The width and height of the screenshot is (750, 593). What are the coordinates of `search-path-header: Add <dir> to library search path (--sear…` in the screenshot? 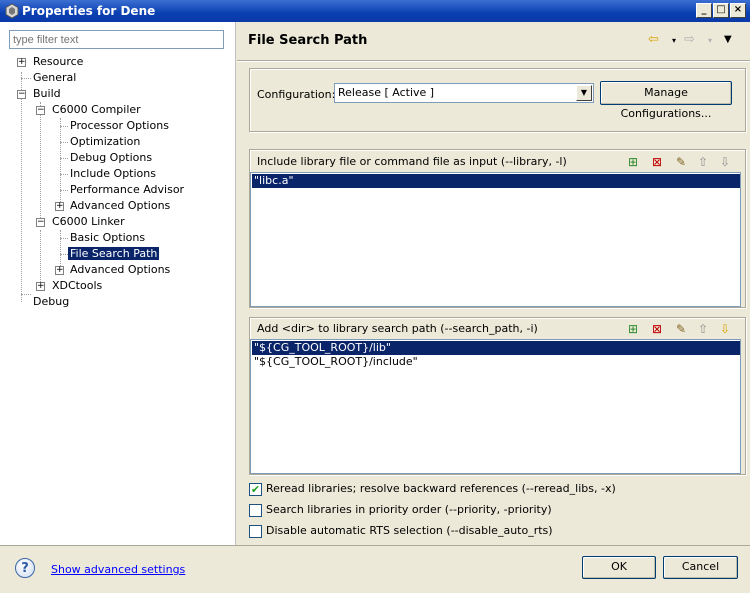 It's located at (397, 328).